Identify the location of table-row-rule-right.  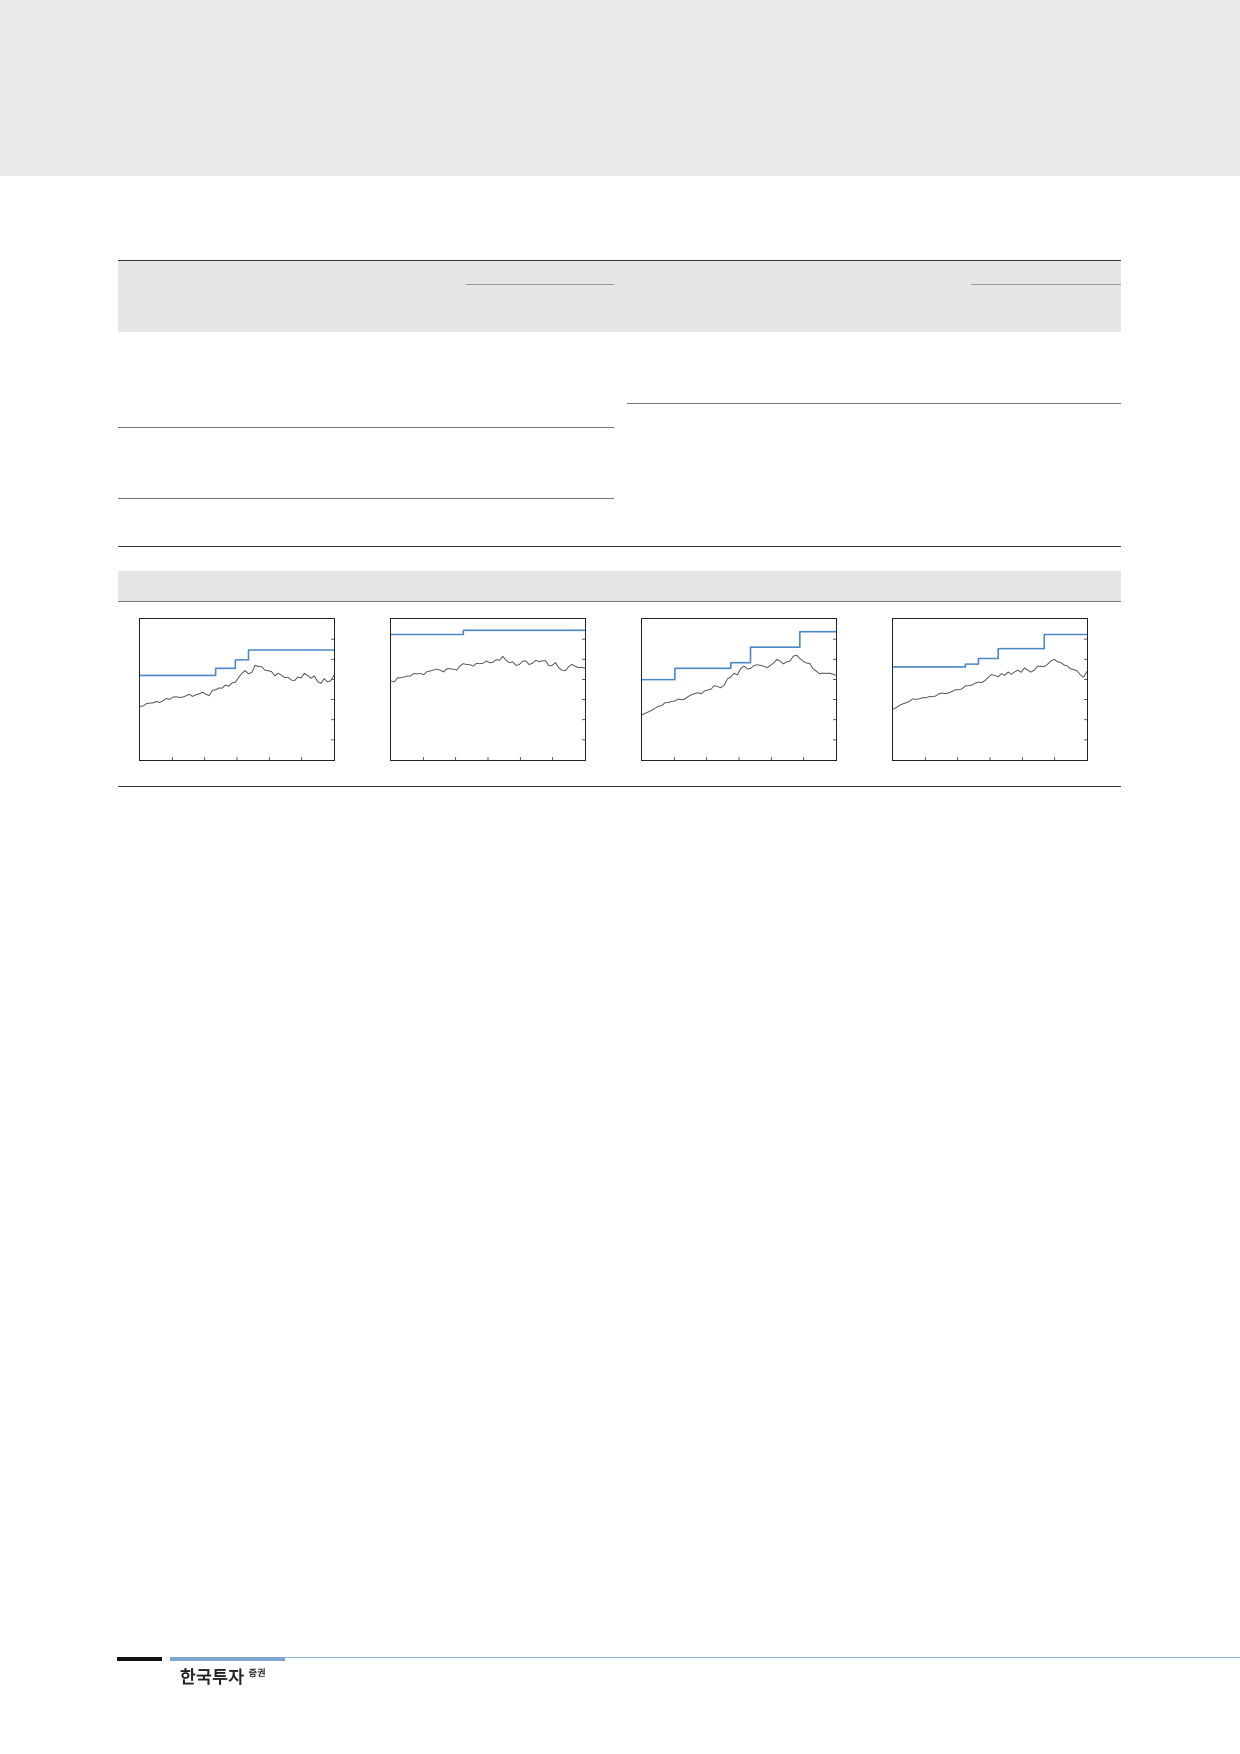
(874, 403).